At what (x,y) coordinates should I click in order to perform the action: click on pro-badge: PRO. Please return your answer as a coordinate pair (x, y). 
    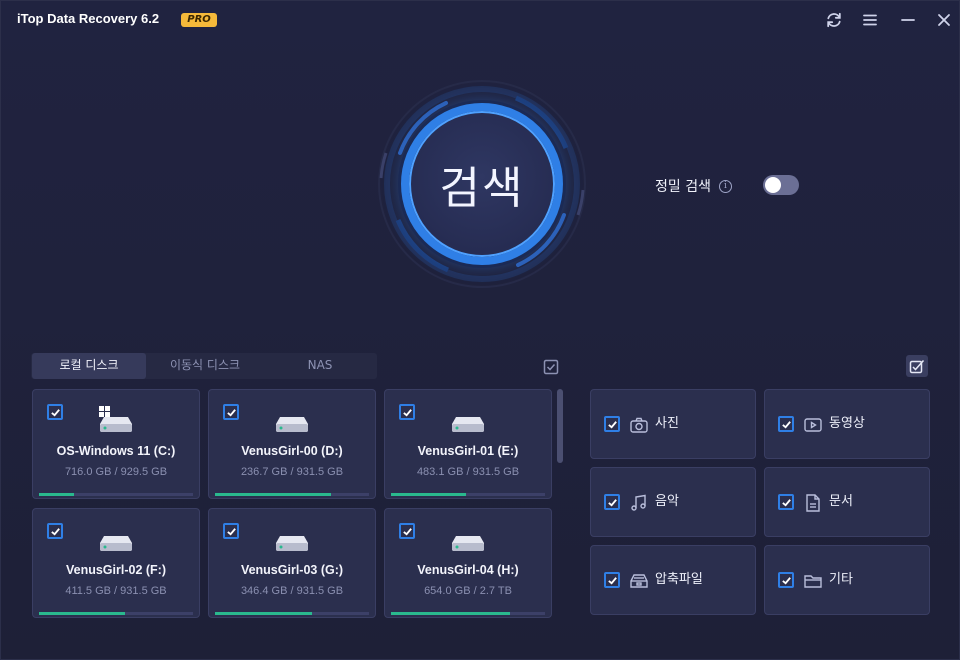
    Looking at the image, I should click on (199, 20).